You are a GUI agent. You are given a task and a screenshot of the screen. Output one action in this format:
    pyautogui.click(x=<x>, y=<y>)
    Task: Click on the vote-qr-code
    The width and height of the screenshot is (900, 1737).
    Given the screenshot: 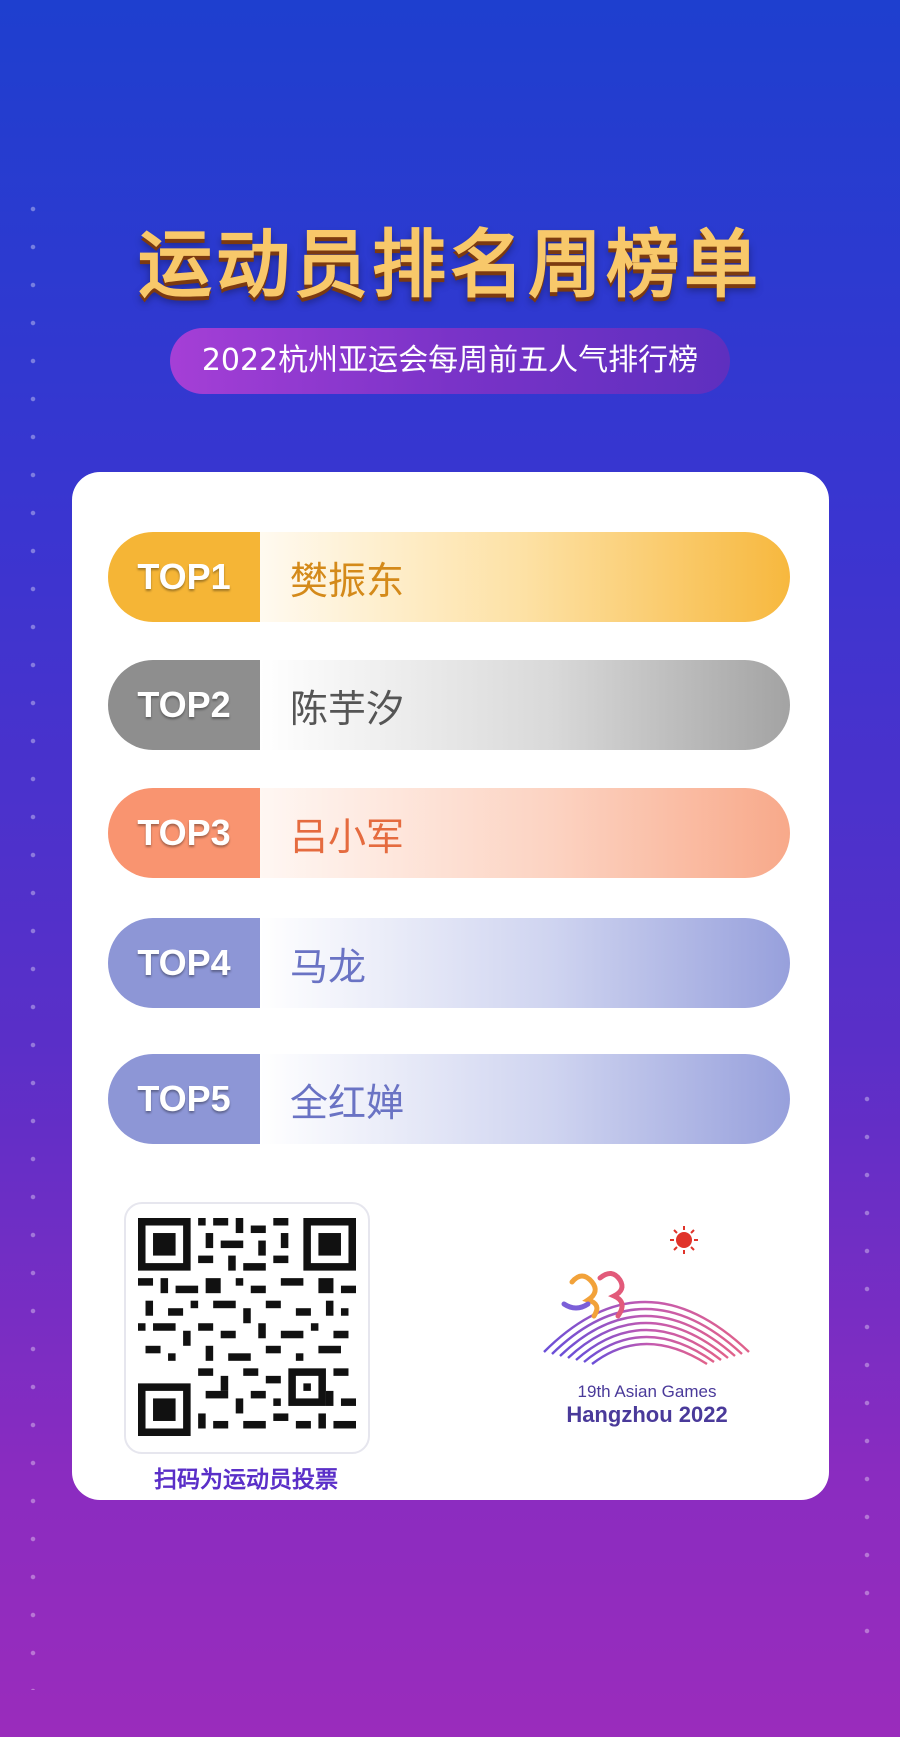 What is the action you would take?
    pyautogui.click(x=247, y=1328)
    